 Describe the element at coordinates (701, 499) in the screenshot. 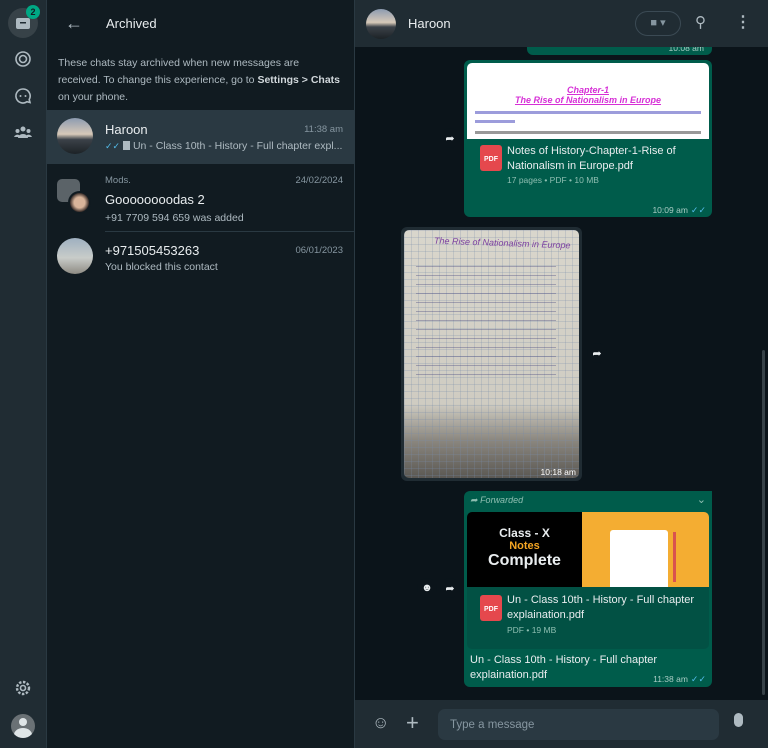

I see `message-menu-chevron-icon: ⌄` at that location.